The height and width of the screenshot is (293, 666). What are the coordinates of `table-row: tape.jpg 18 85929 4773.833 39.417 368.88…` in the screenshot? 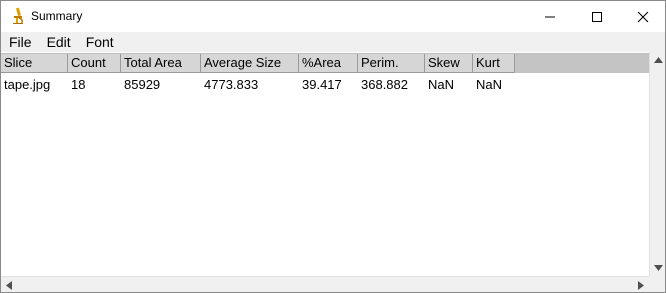 It's located at (325, 85).